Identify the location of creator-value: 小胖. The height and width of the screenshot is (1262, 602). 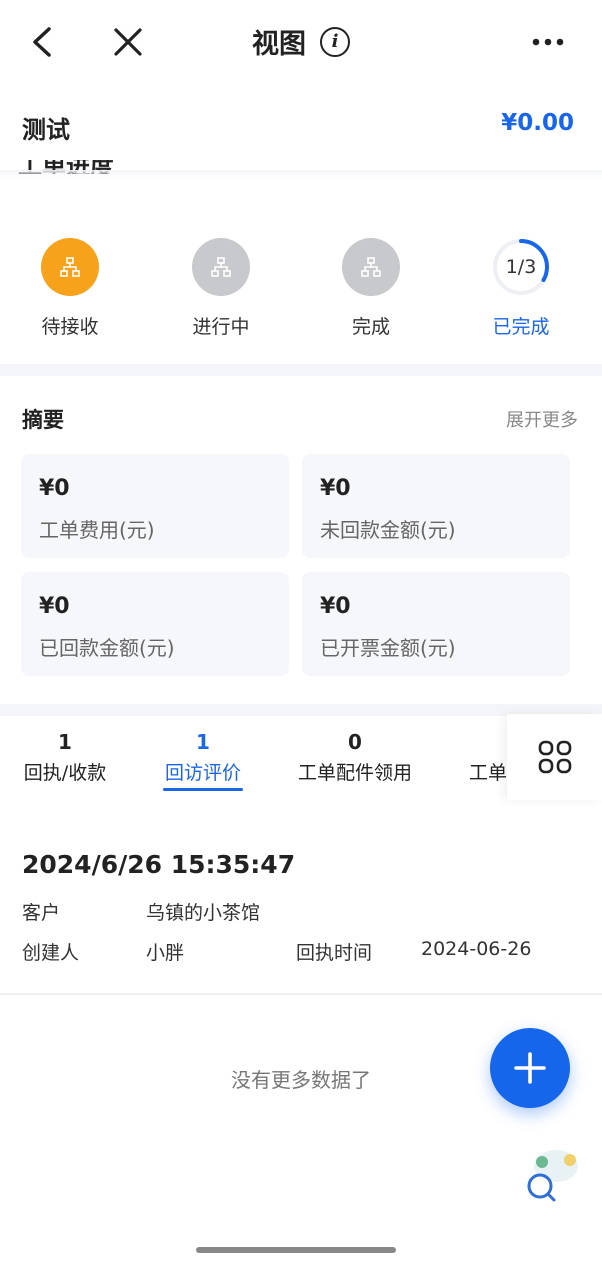
(165, 953).